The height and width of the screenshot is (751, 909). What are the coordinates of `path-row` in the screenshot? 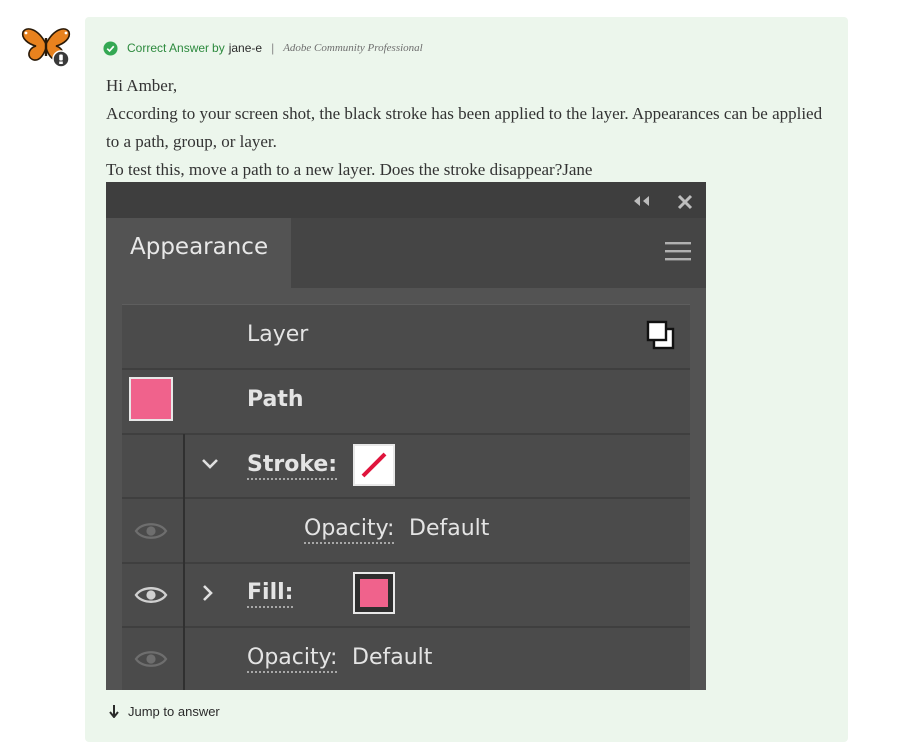 It's located at (406, 402).